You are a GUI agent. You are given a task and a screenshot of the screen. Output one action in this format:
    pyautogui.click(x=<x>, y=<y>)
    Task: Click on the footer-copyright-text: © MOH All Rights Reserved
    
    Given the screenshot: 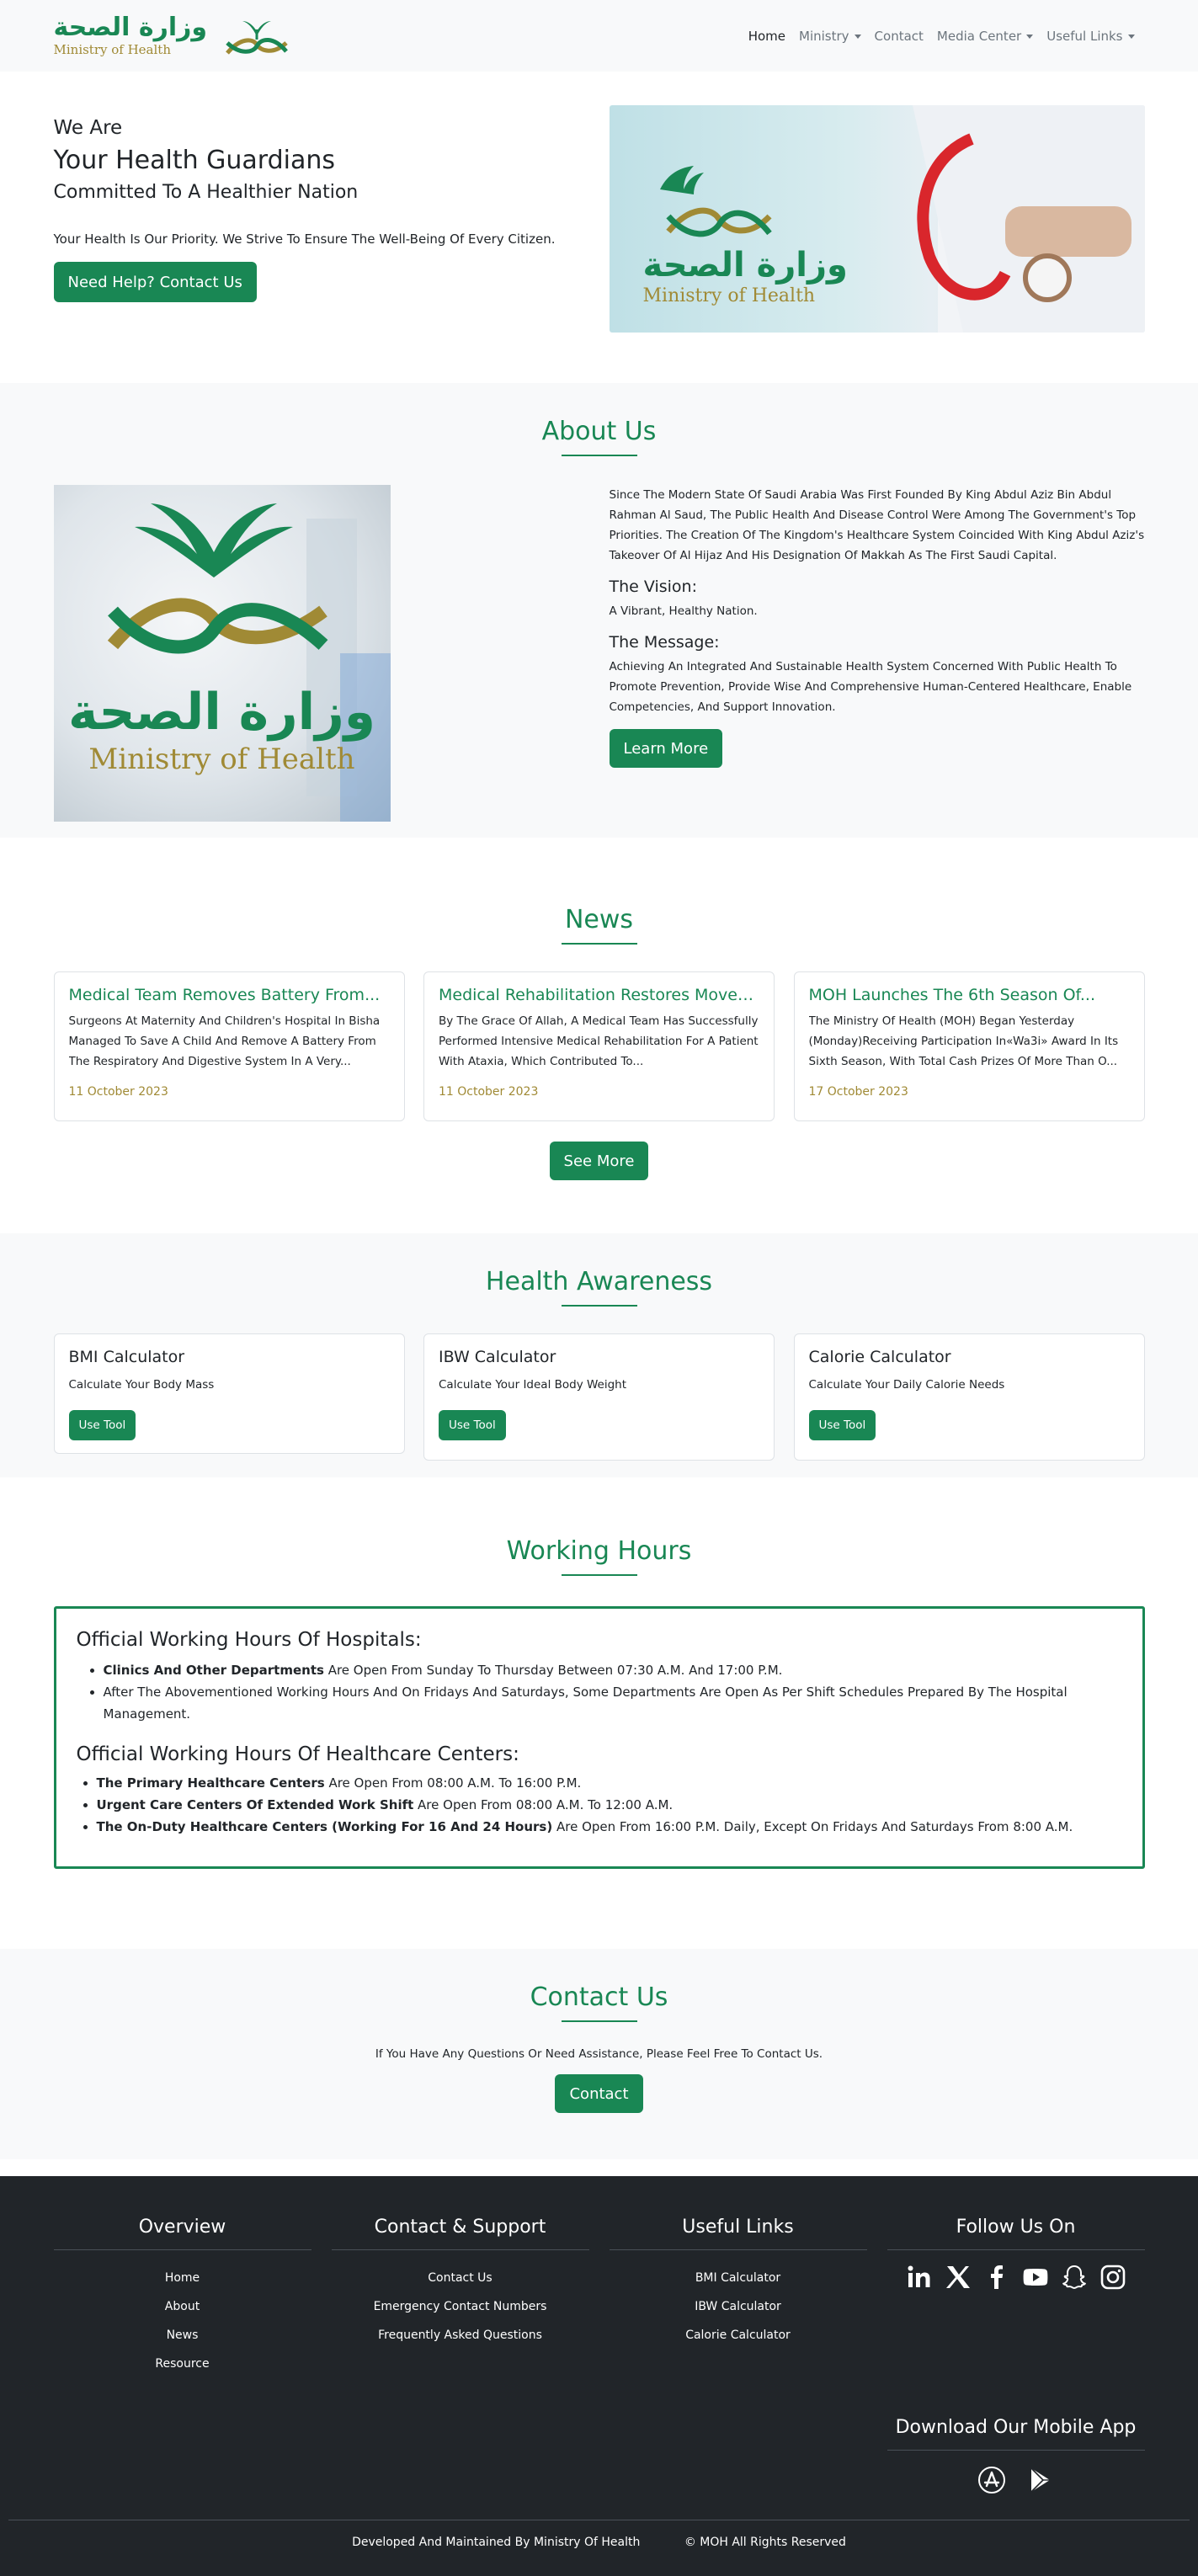 What is the action you would take?
    pyautogui.click(x=765, y=2542)
    